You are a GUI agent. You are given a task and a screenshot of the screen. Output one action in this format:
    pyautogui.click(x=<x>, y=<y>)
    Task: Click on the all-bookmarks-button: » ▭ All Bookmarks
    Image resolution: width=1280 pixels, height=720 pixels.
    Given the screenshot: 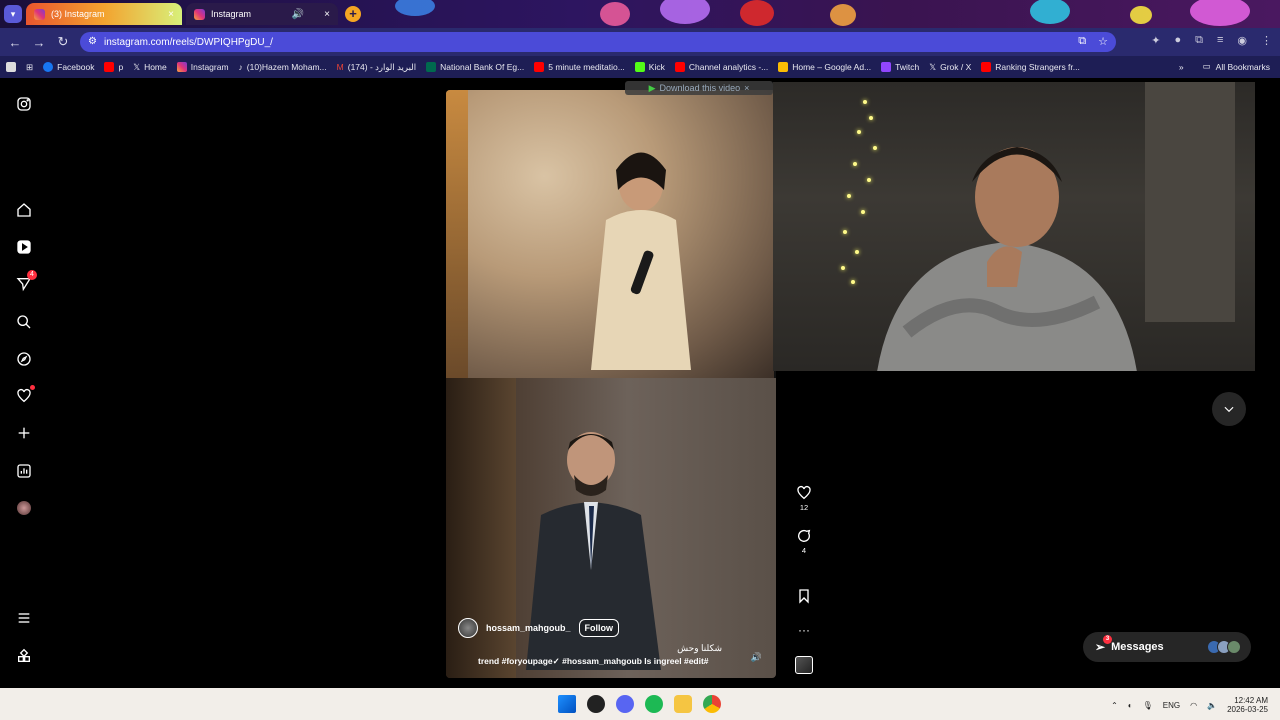 What is the action you would take?
    pyautogui.click(x=1224, y=66)
    